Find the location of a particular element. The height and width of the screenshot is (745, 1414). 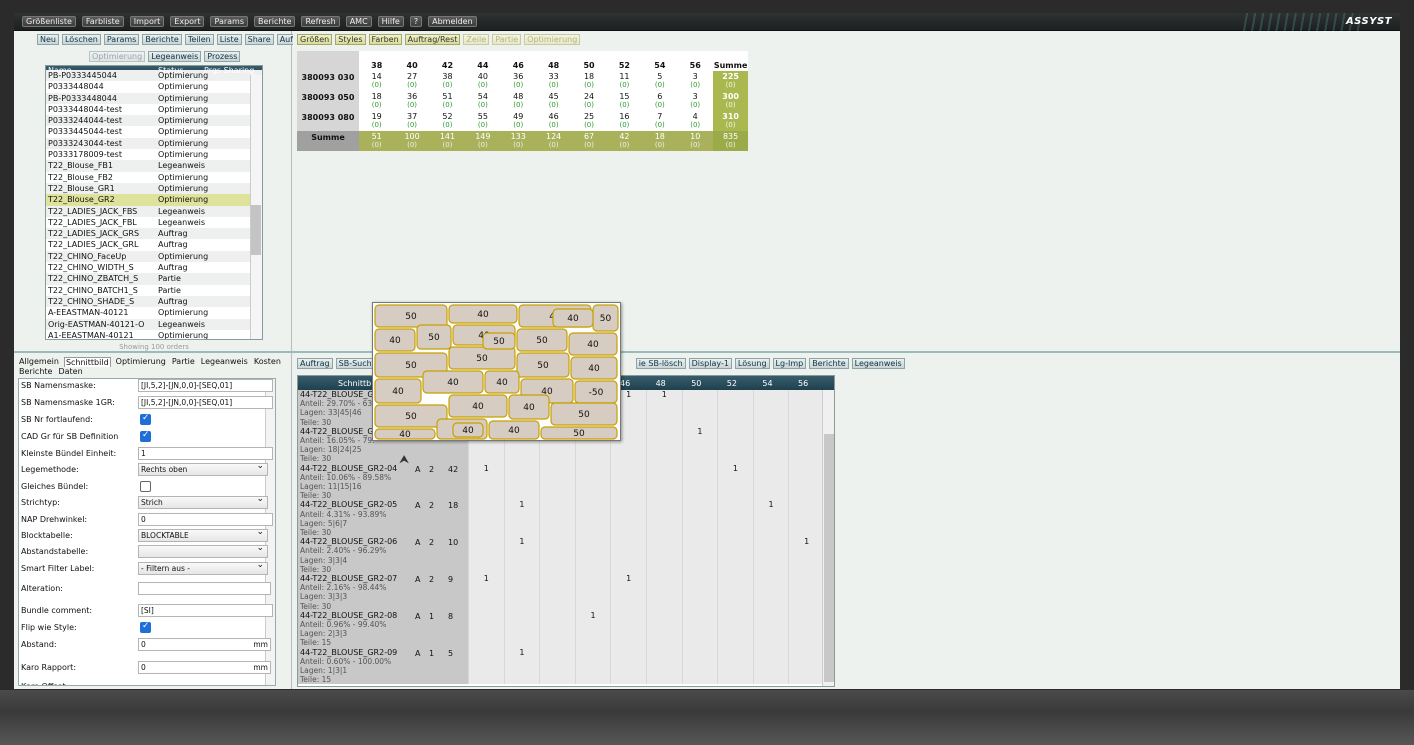

size-cell: 46 (0) is located at coordinates (553, 121).